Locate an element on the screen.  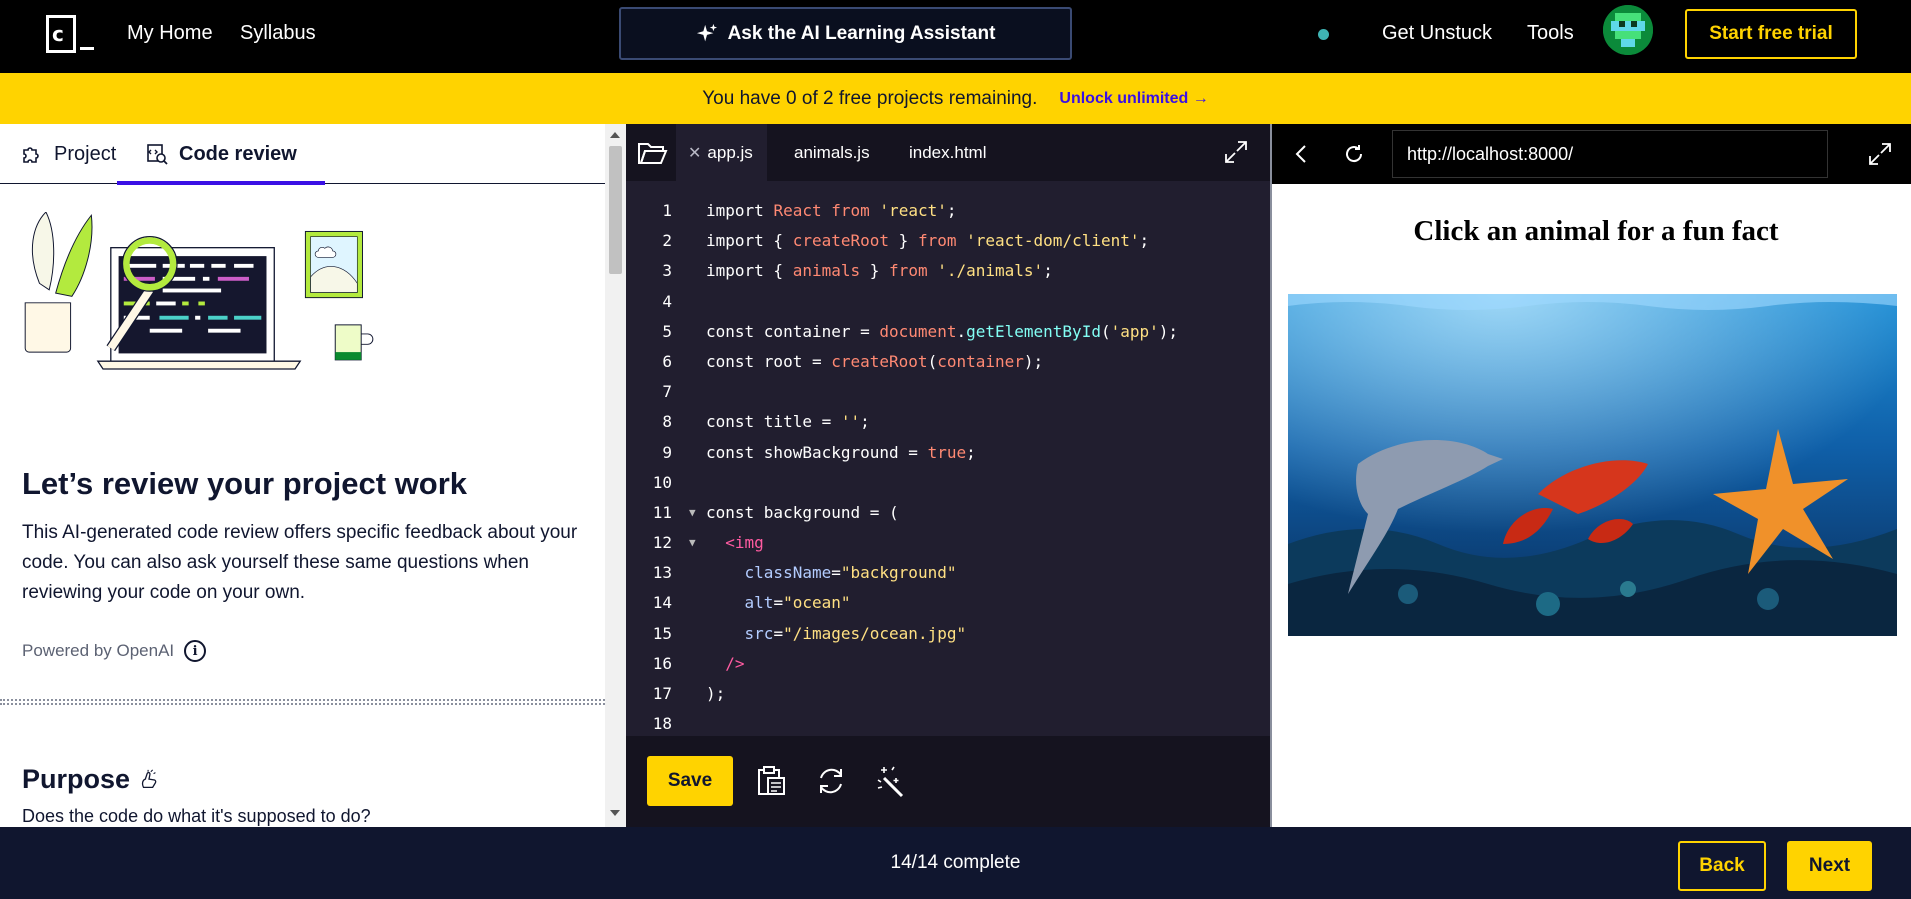
line-number: 17 is located at coordinates (662, 693).